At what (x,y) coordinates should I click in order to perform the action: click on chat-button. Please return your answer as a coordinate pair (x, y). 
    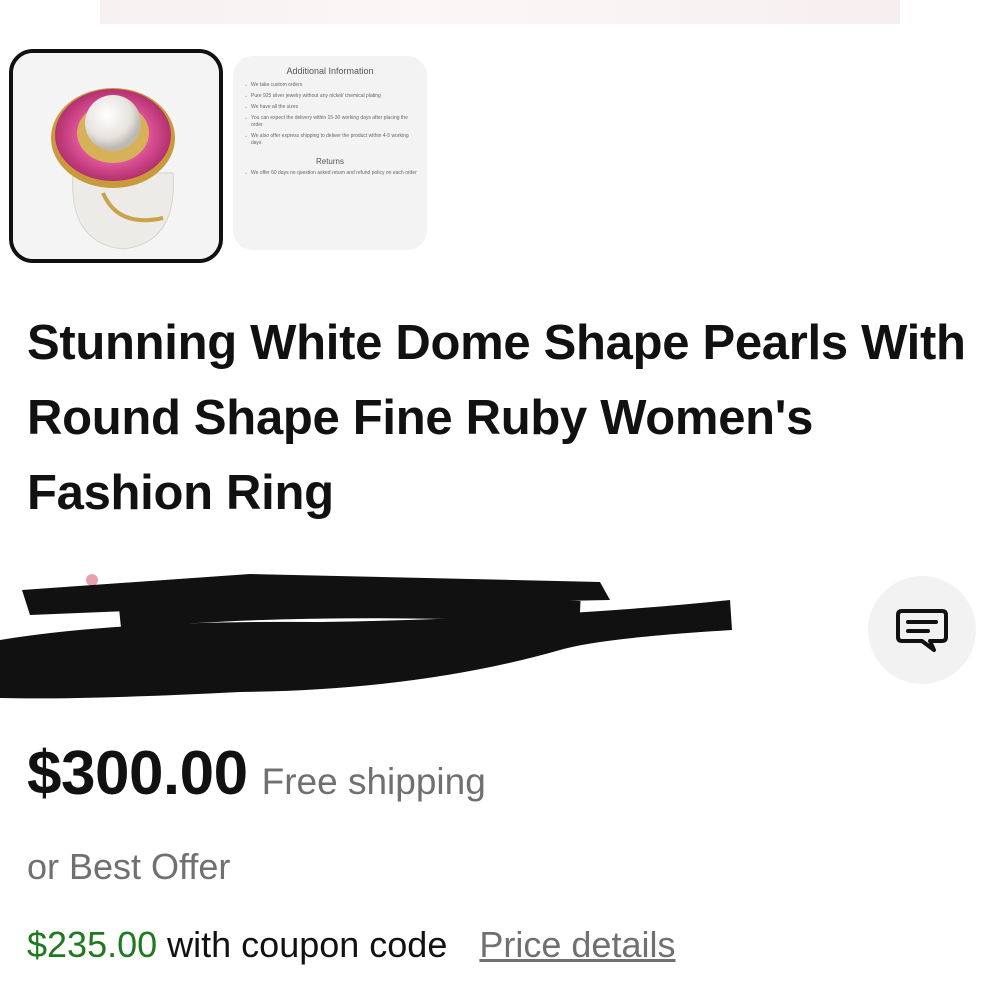
    Looking at the image, I should click on (922, 630).